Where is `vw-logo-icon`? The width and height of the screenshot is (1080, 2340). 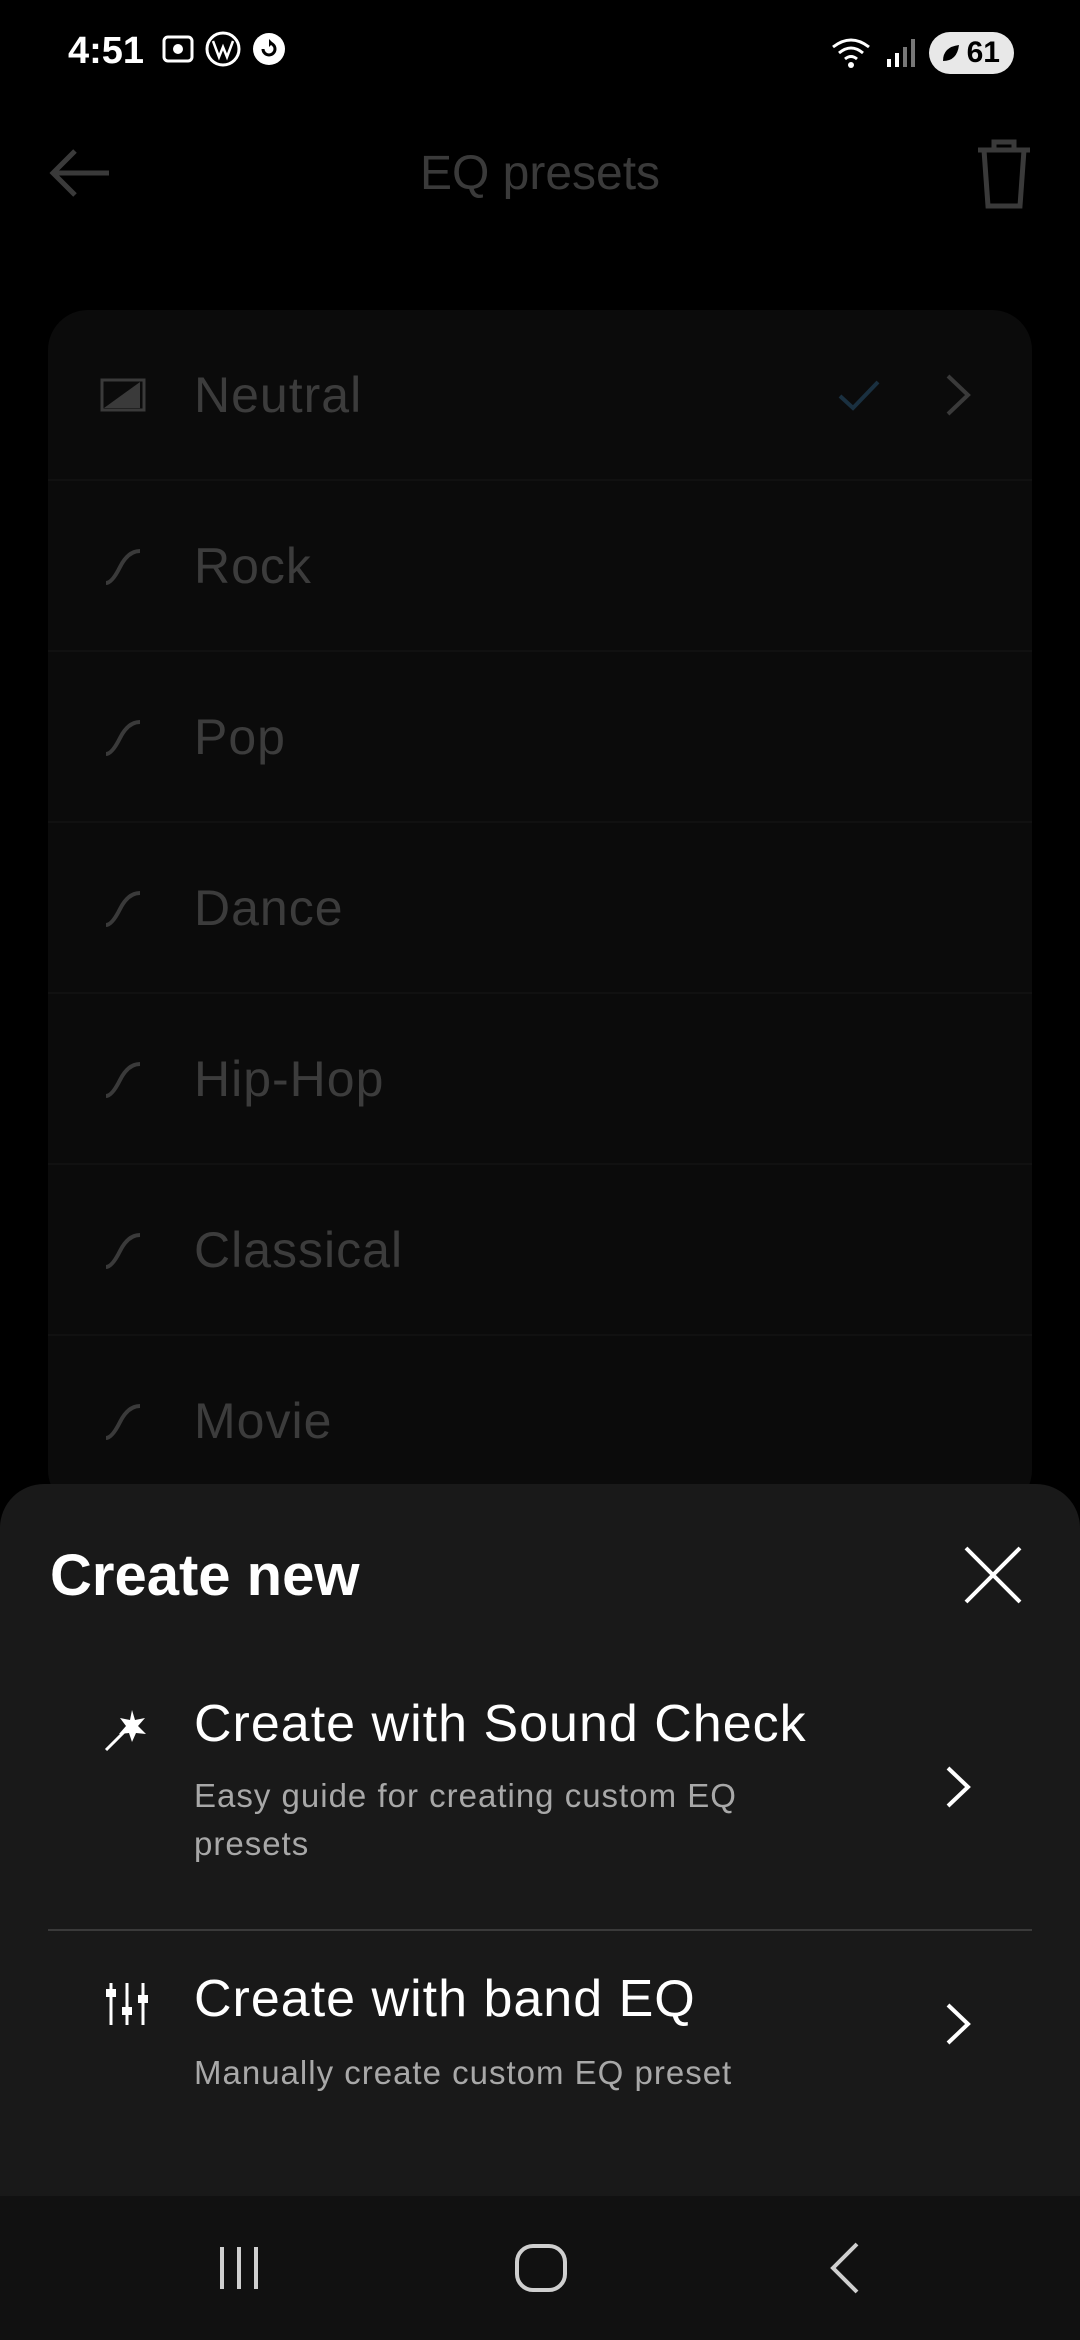 vw-logo-icon is located at coordinates (223, 49).